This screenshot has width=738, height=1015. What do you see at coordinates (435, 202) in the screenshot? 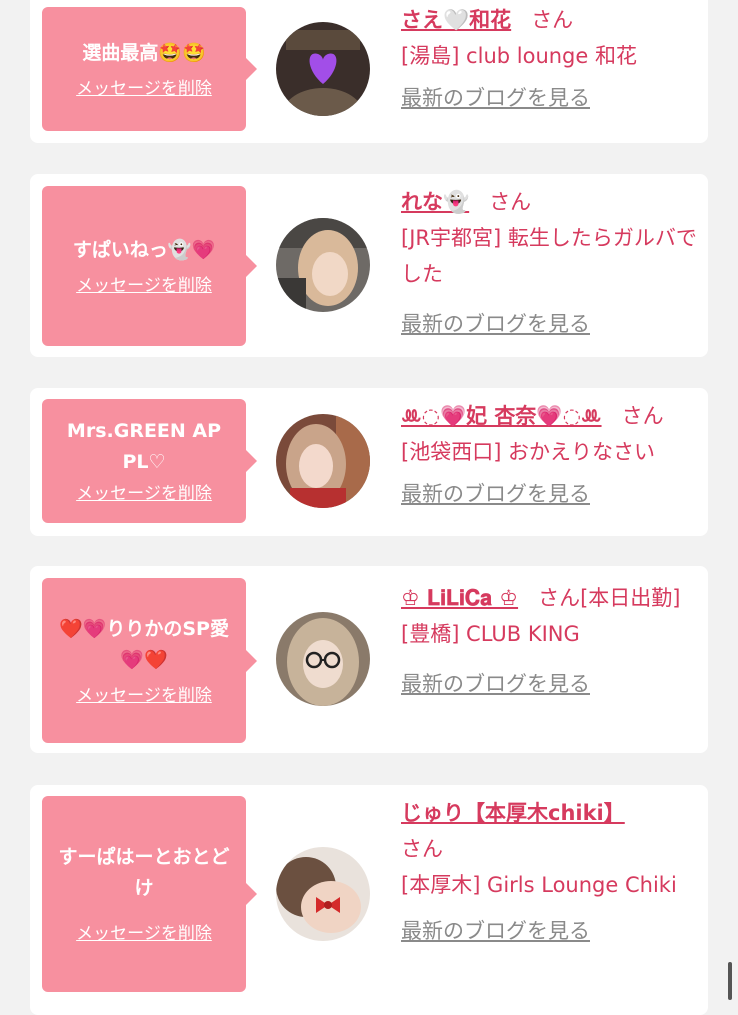
I see `profile-name-link: れな👻` at bounding box center [435, 202].